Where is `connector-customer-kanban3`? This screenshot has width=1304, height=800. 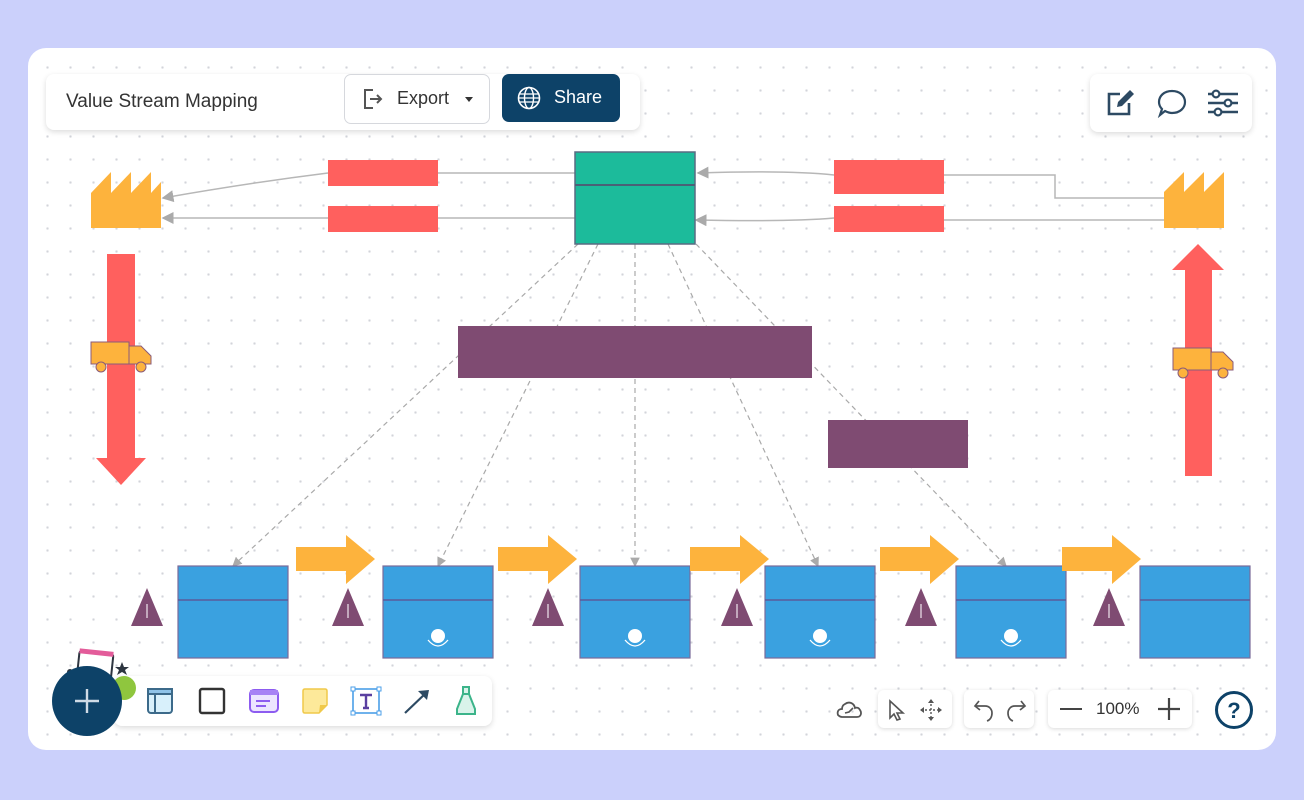 connector-customer-kanban3 is located at coordinates (1054, 186).